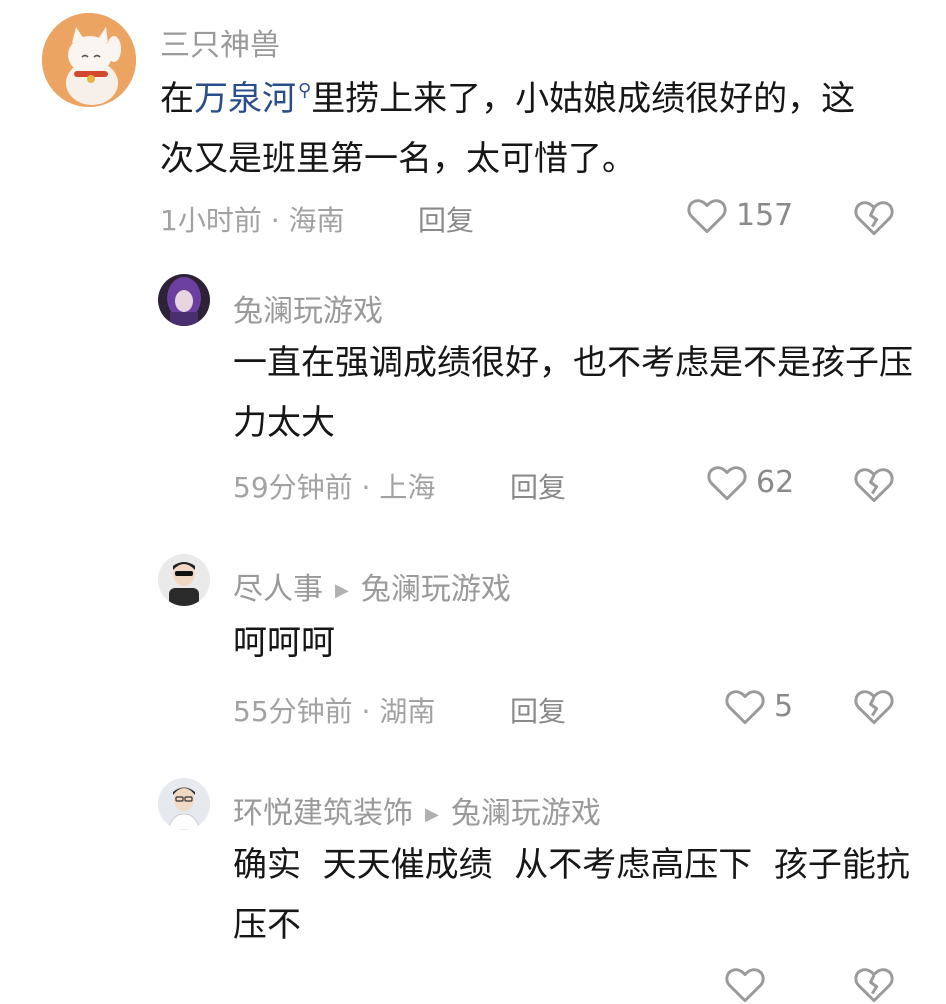 The width and height of the screenshot is (946, 1004). What do you see at coordinates (571, 895) in the screenshot?
I see `comment-text: 确实 天天催成绩 从不考虑高压下 孩子能抗压不` at bounding box center [571, 895].